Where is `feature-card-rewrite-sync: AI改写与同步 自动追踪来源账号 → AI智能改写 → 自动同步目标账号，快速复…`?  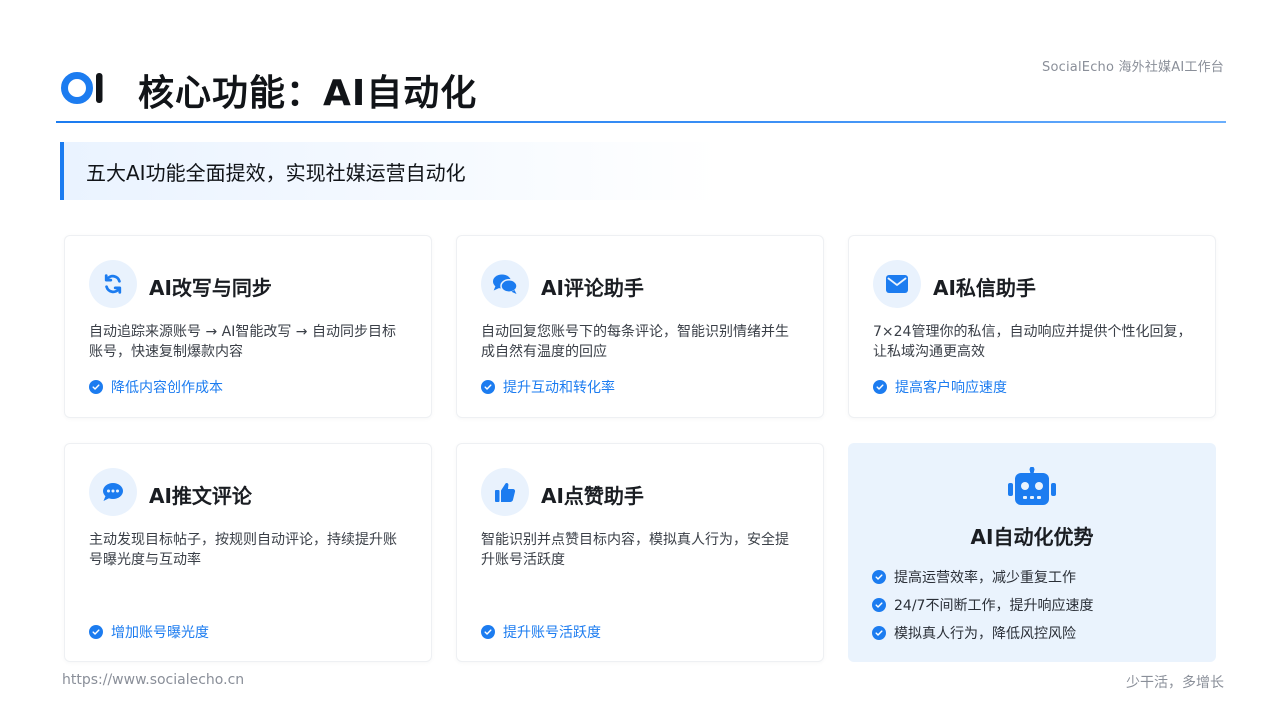
feature-card-rewrite-sync: AI改写与同步 自动追踪来源账号 → AI智能改写 → 自动同步目标账号，快速复… is located at coordinates (248, 326).